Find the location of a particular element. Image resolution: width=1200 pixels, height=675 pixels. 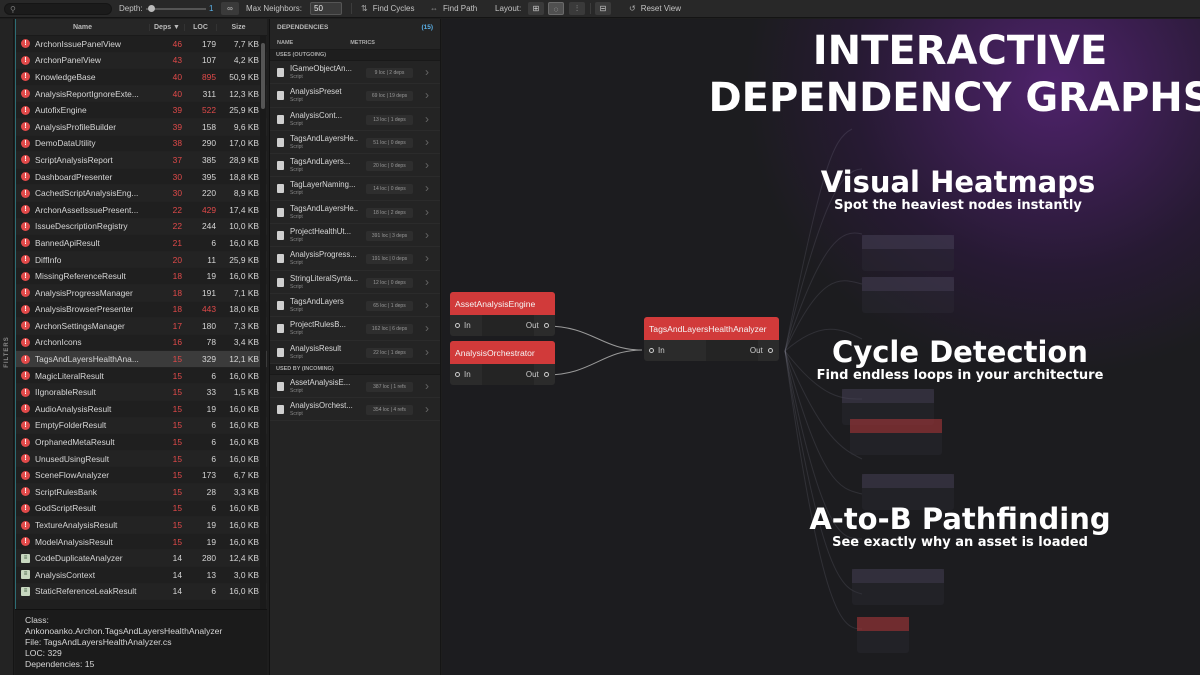

find-cycles-button: ⇅ Find Cycles is located at coordinates (388, 8).